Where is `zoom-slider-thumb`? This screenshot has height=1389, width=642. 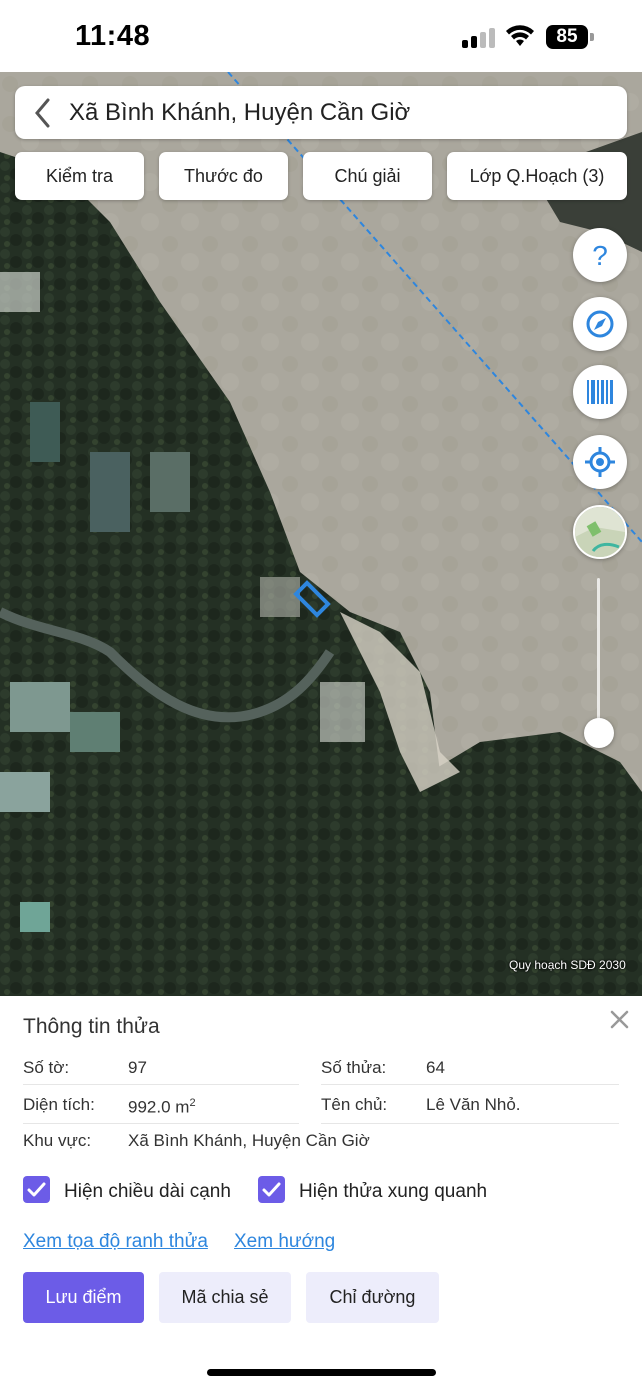 zoom-slider-thumb is located at coordinates (599, 733).